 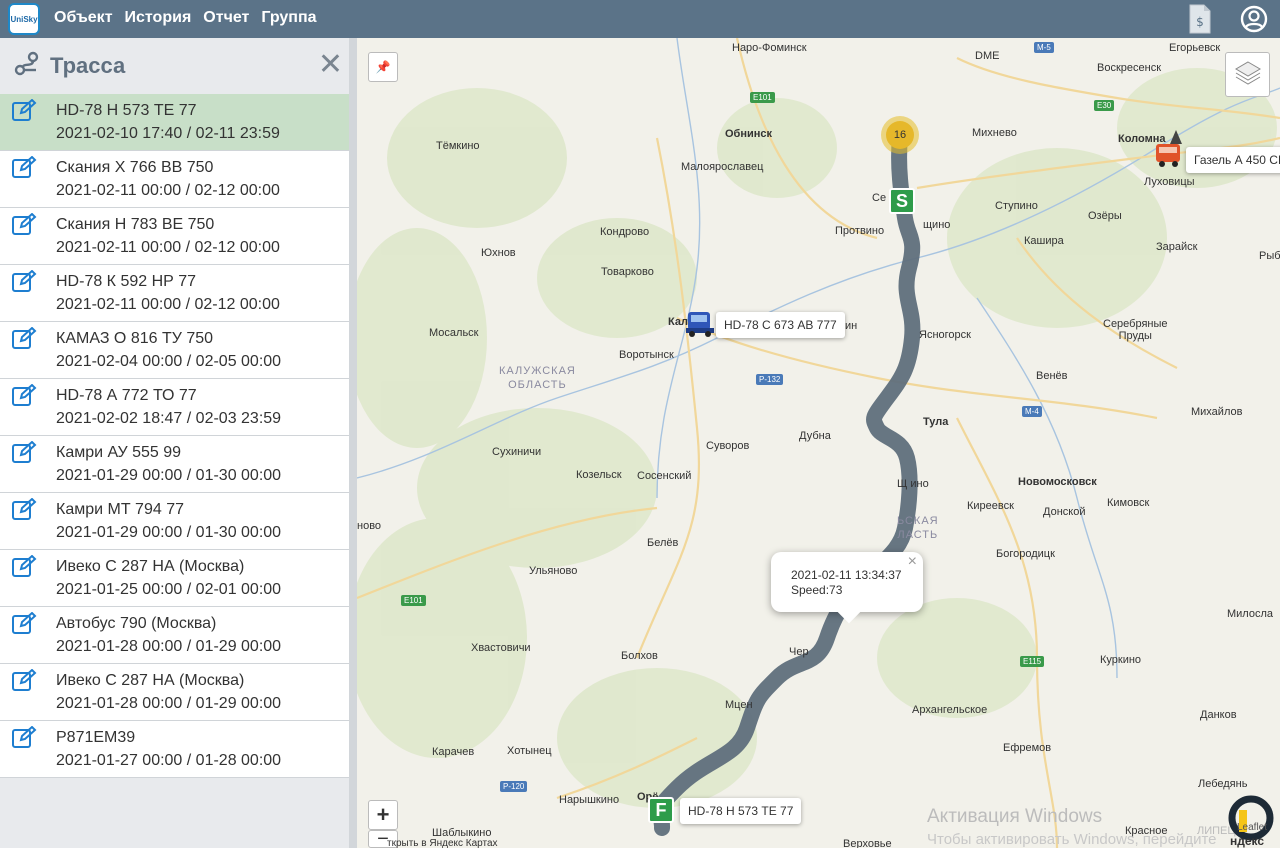 What do you see at coordinates (1177, 247) in the screenshot?
I see `city-label: Зарайск` at bounding box center [1177, 247].